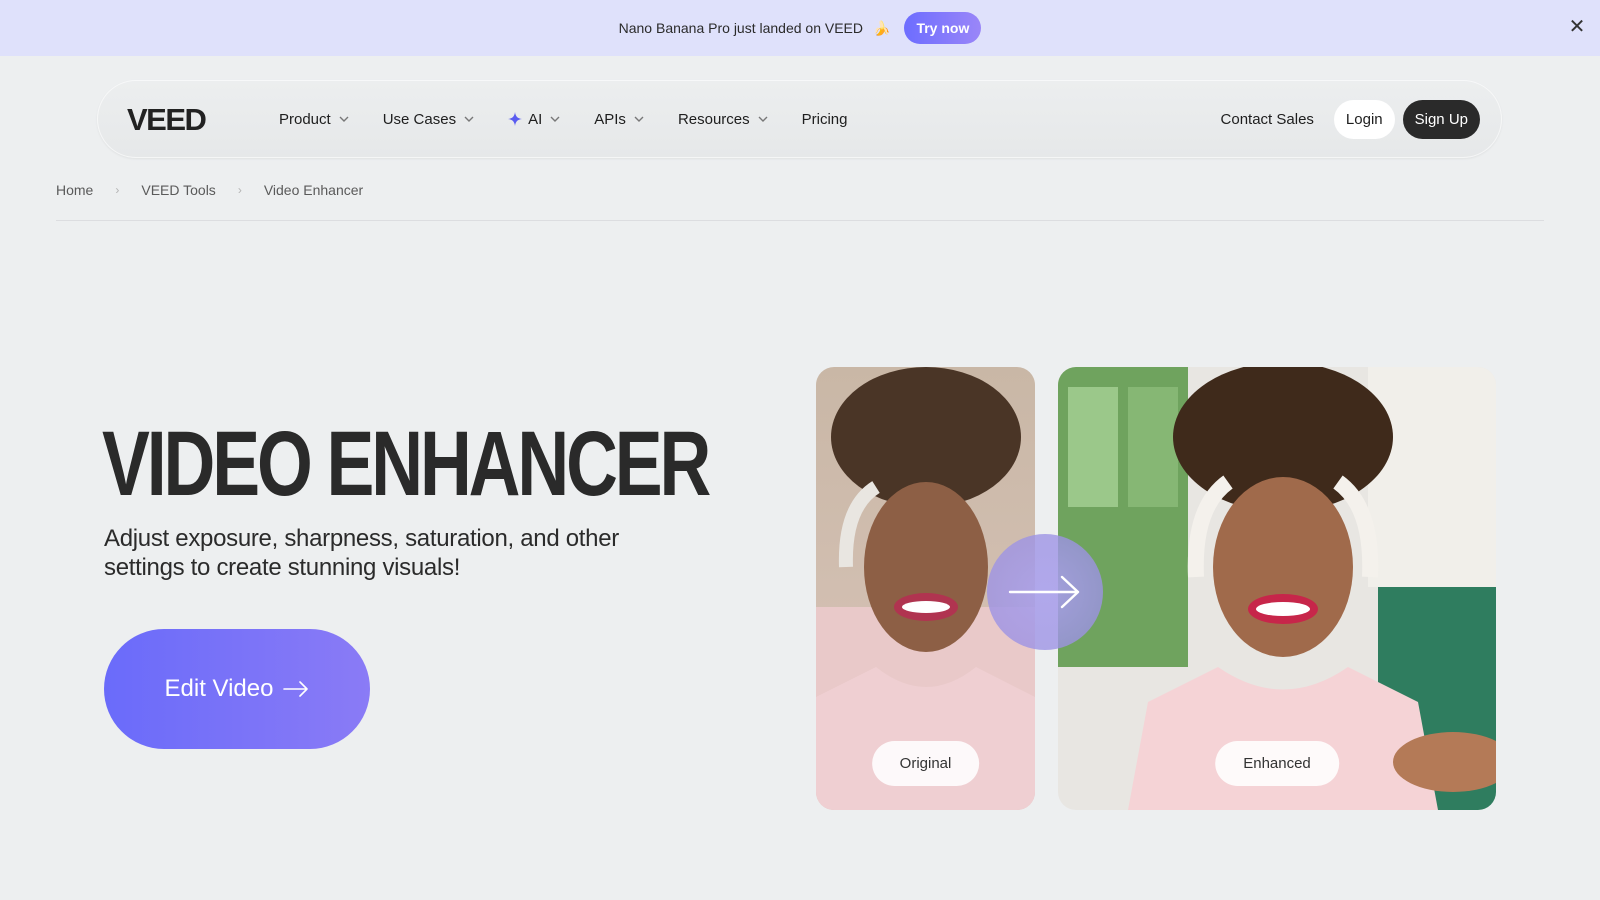 This screenshot has height=900, width=1600. I want to click on try-now-button: Try now, so click(943, 28).